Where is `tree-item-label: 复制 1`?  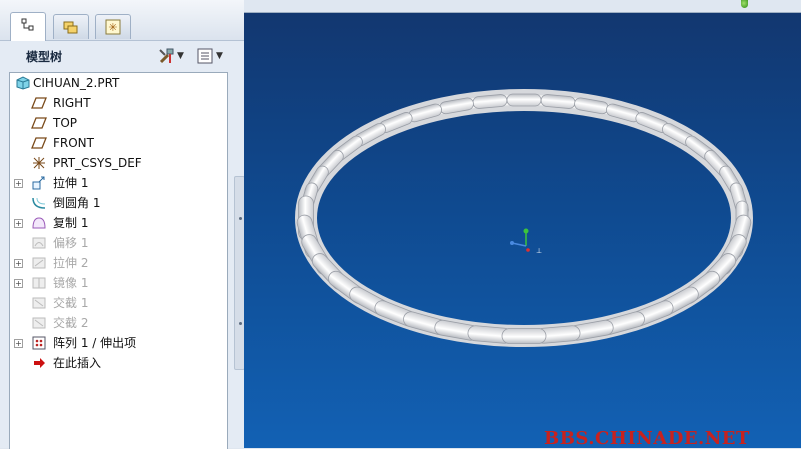
tree-item-label: 复制 1 is located at coordinates (71, 223).